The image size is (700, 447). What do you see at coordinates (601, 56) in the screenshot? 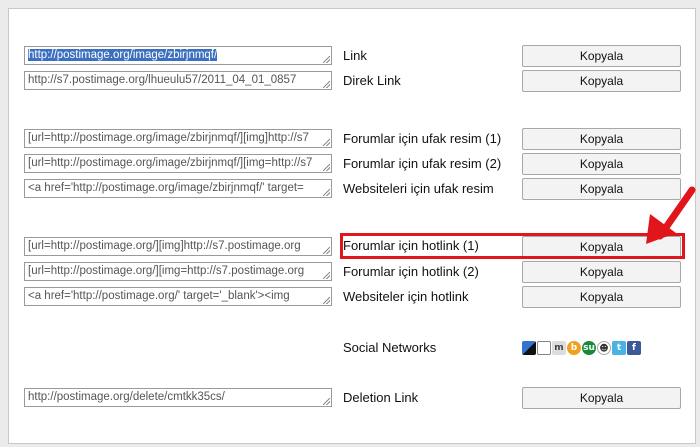
I see `copy-link-button: Kopyala` at bounding box center [601, 56].